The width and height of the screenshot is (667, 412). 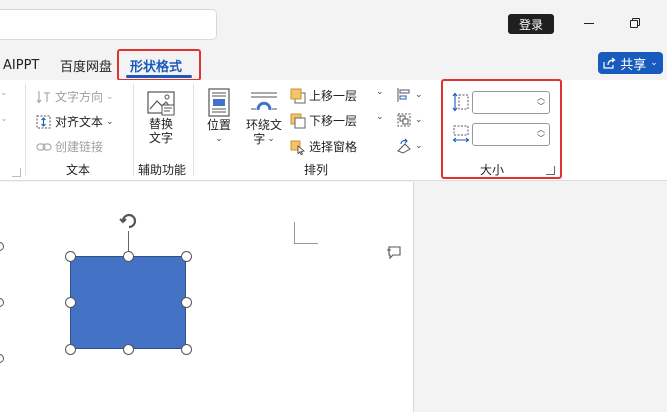 What do you see at coordinates (70, 349) in the screenshot?
I see `resize-handle-bottom-left` at bounding box center [70, 349].